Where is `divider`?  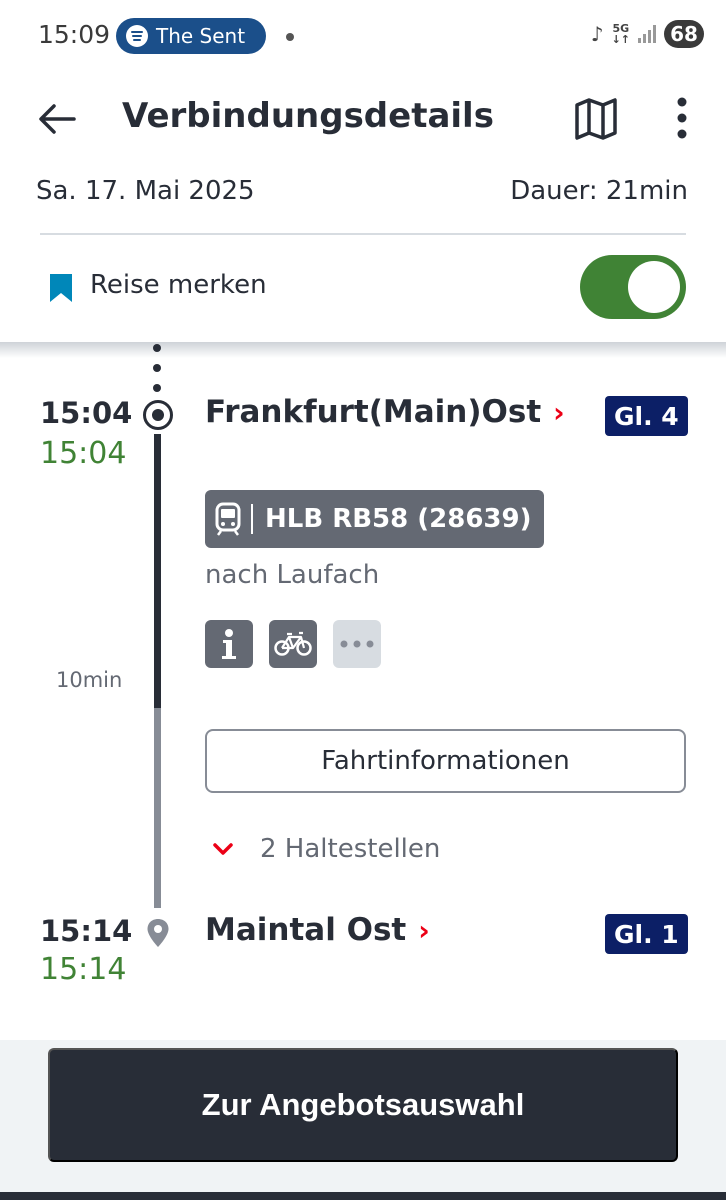
divider is located at coordinates (363, 234).